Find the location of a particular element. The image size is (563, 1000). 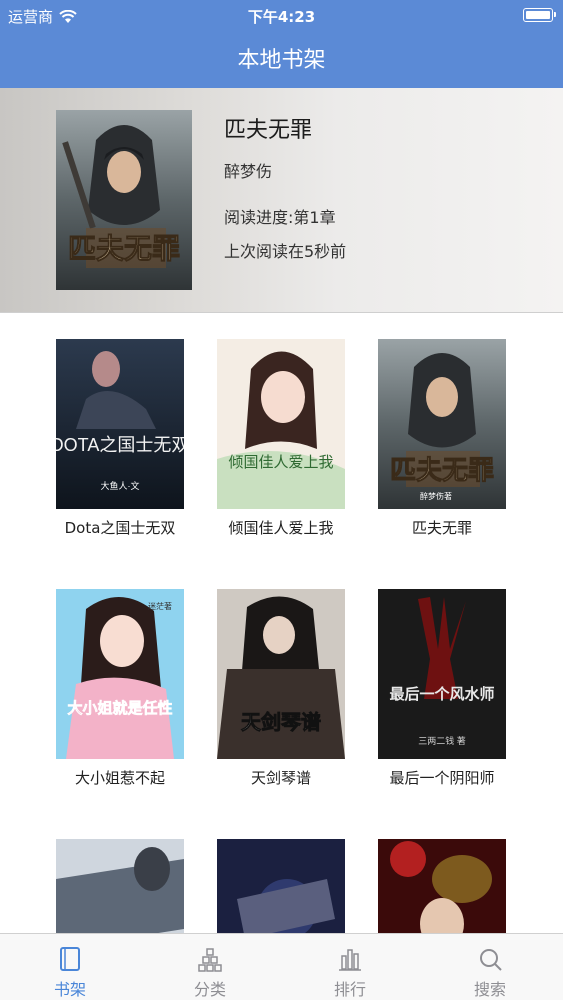

search-icon is located at coordinates (490, 959).